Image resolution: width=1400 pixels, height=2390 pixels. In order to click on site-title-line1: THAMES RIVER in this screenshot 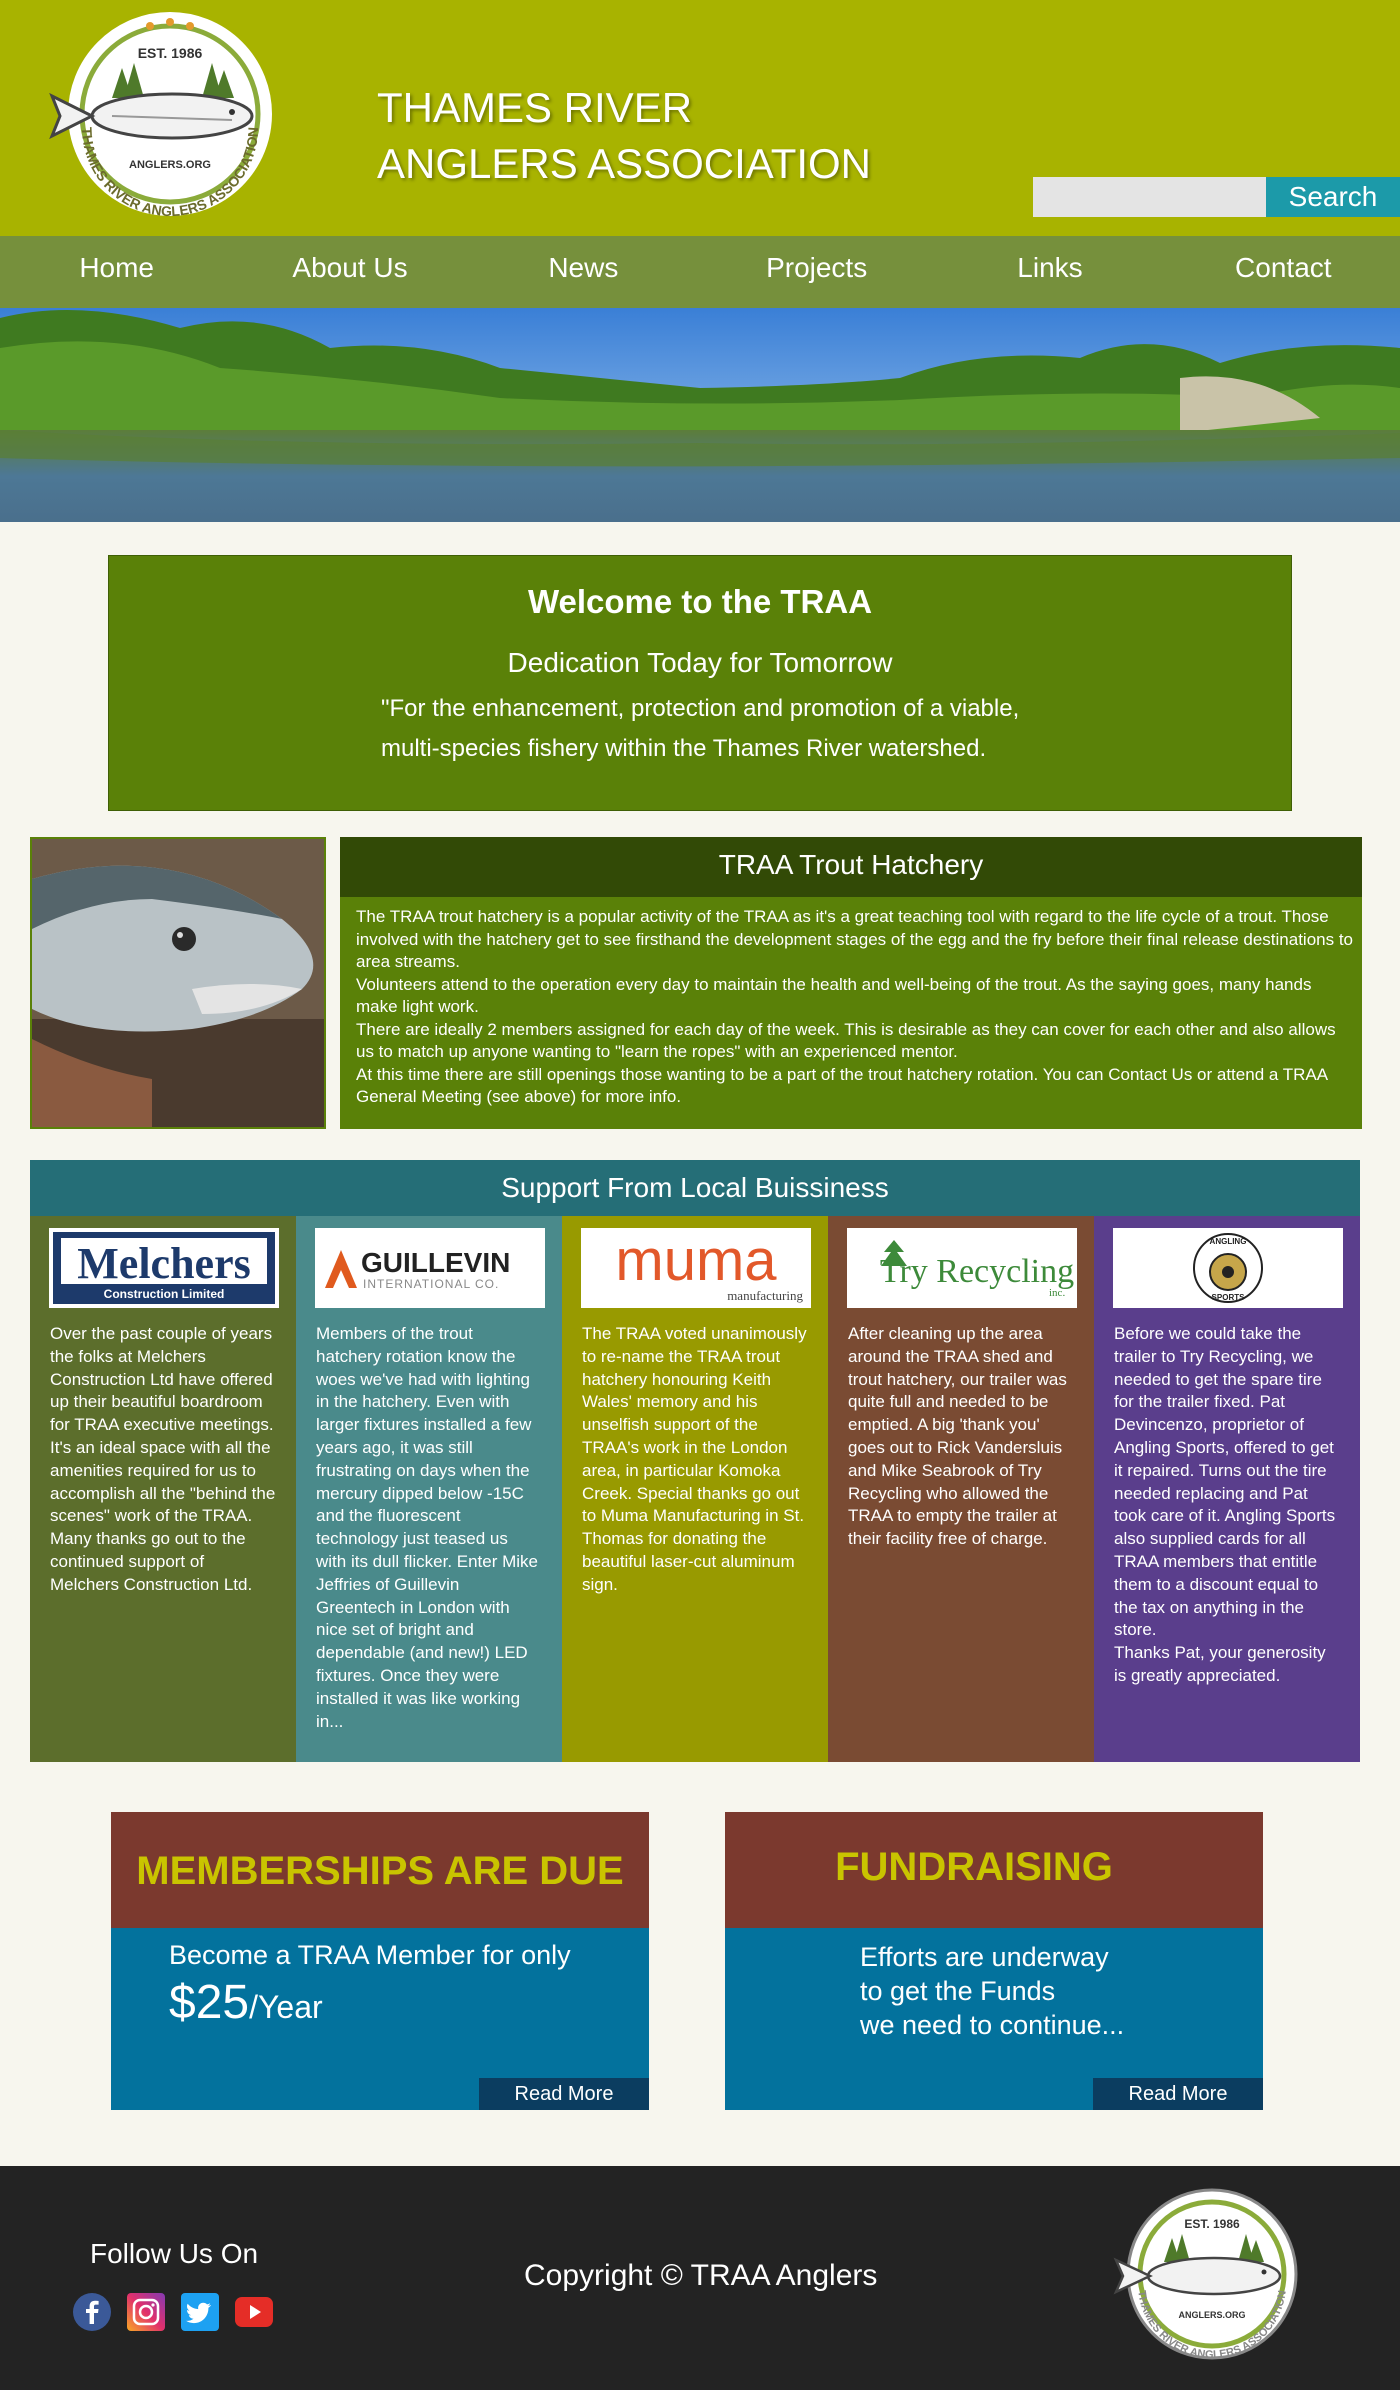, I will do `click(535, 107)`.